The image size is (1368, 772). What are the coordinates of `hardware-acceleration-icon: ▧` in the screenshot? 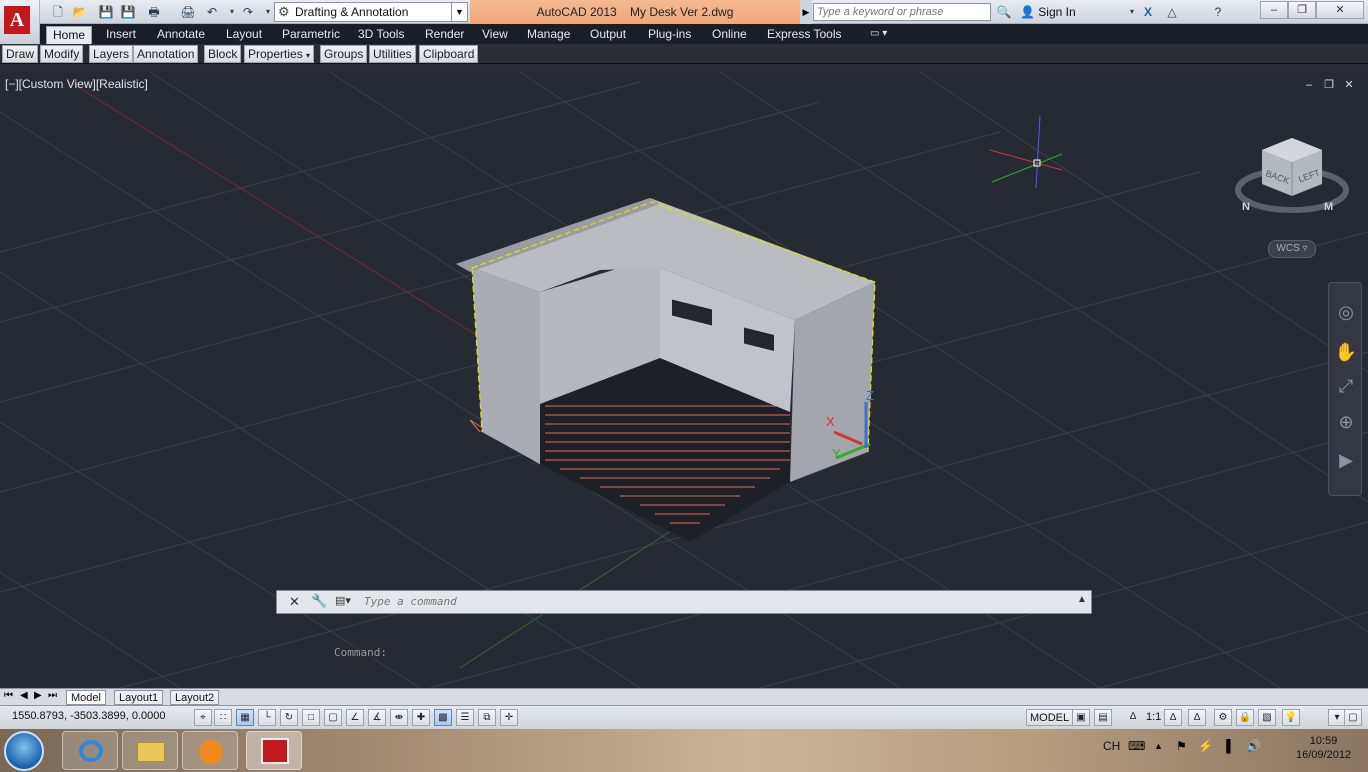 It's located at (1267, 717).